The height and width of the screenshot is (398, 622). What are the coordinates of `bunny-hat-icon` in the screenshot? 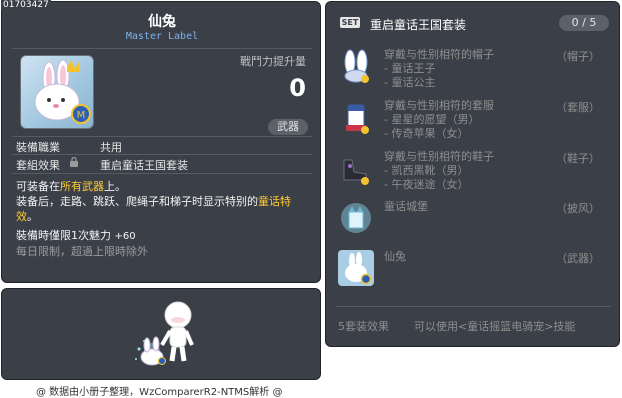 It's located at (356, 66).